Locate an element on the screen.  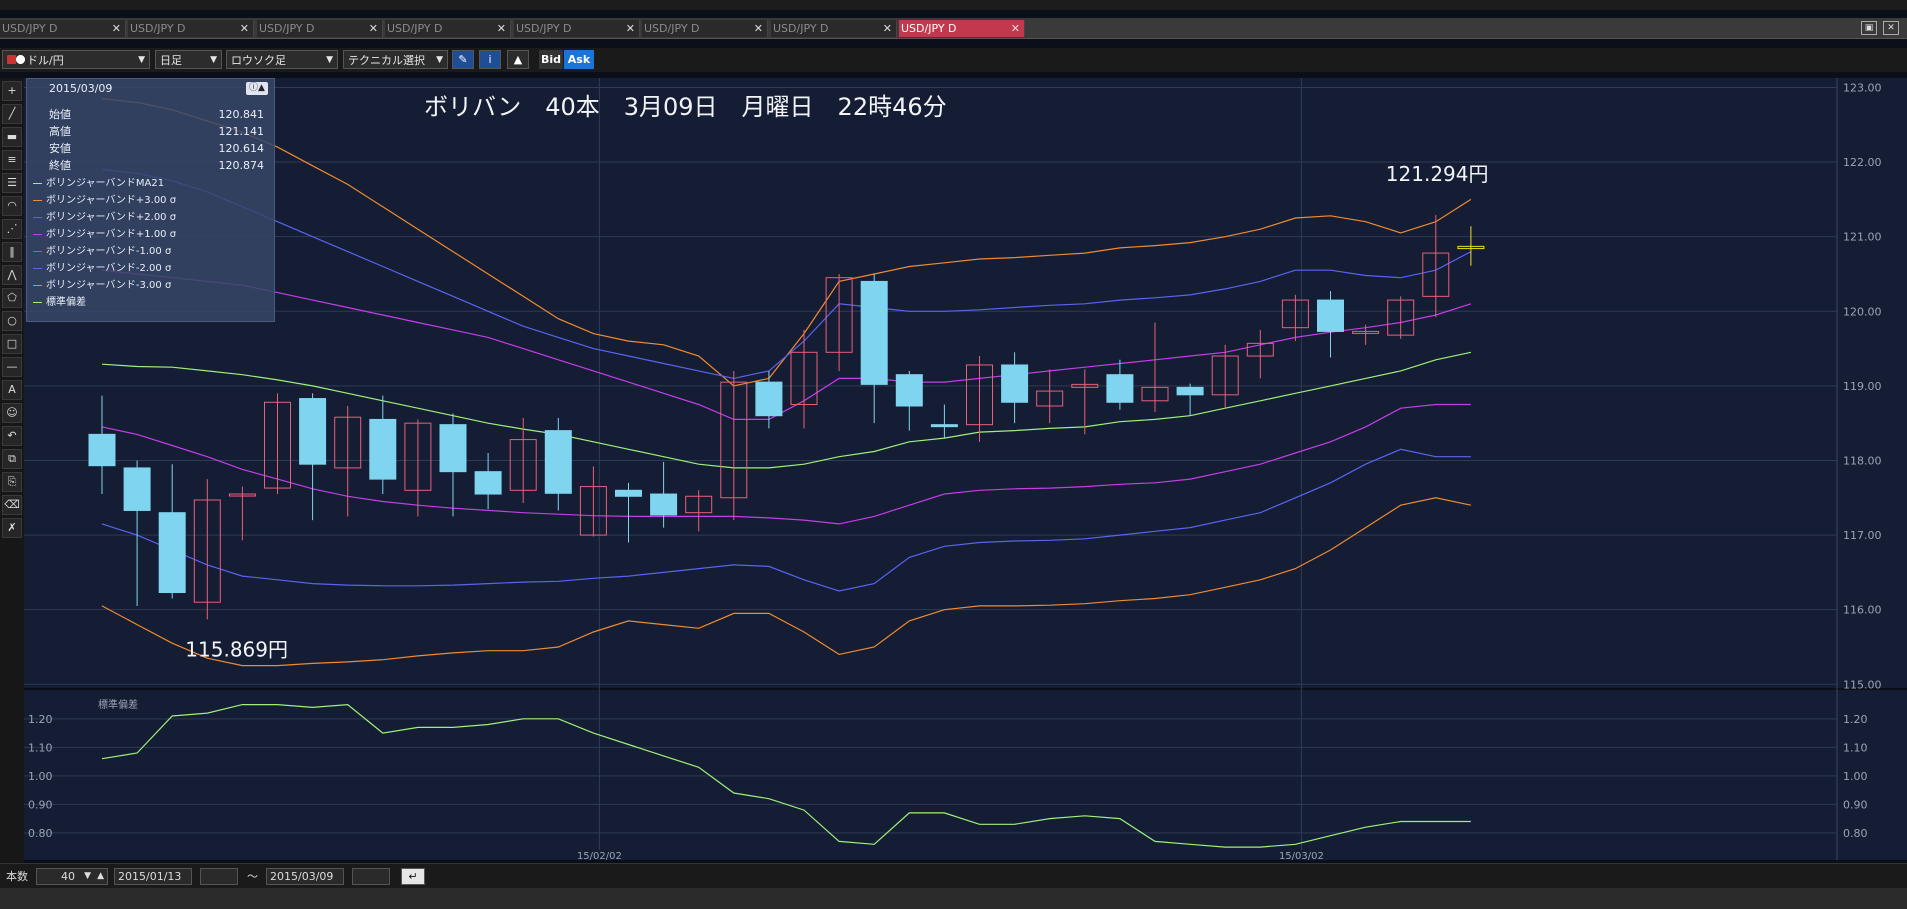
technical-select: テクニカル選択 ▼ is located at coordinates (395, 59).